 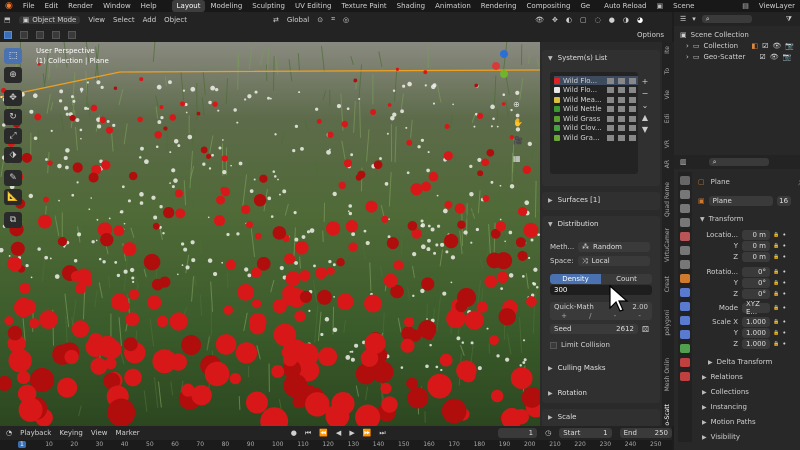 I want to click on properties-editor-icon: ▥, so click(x=683, y=162).